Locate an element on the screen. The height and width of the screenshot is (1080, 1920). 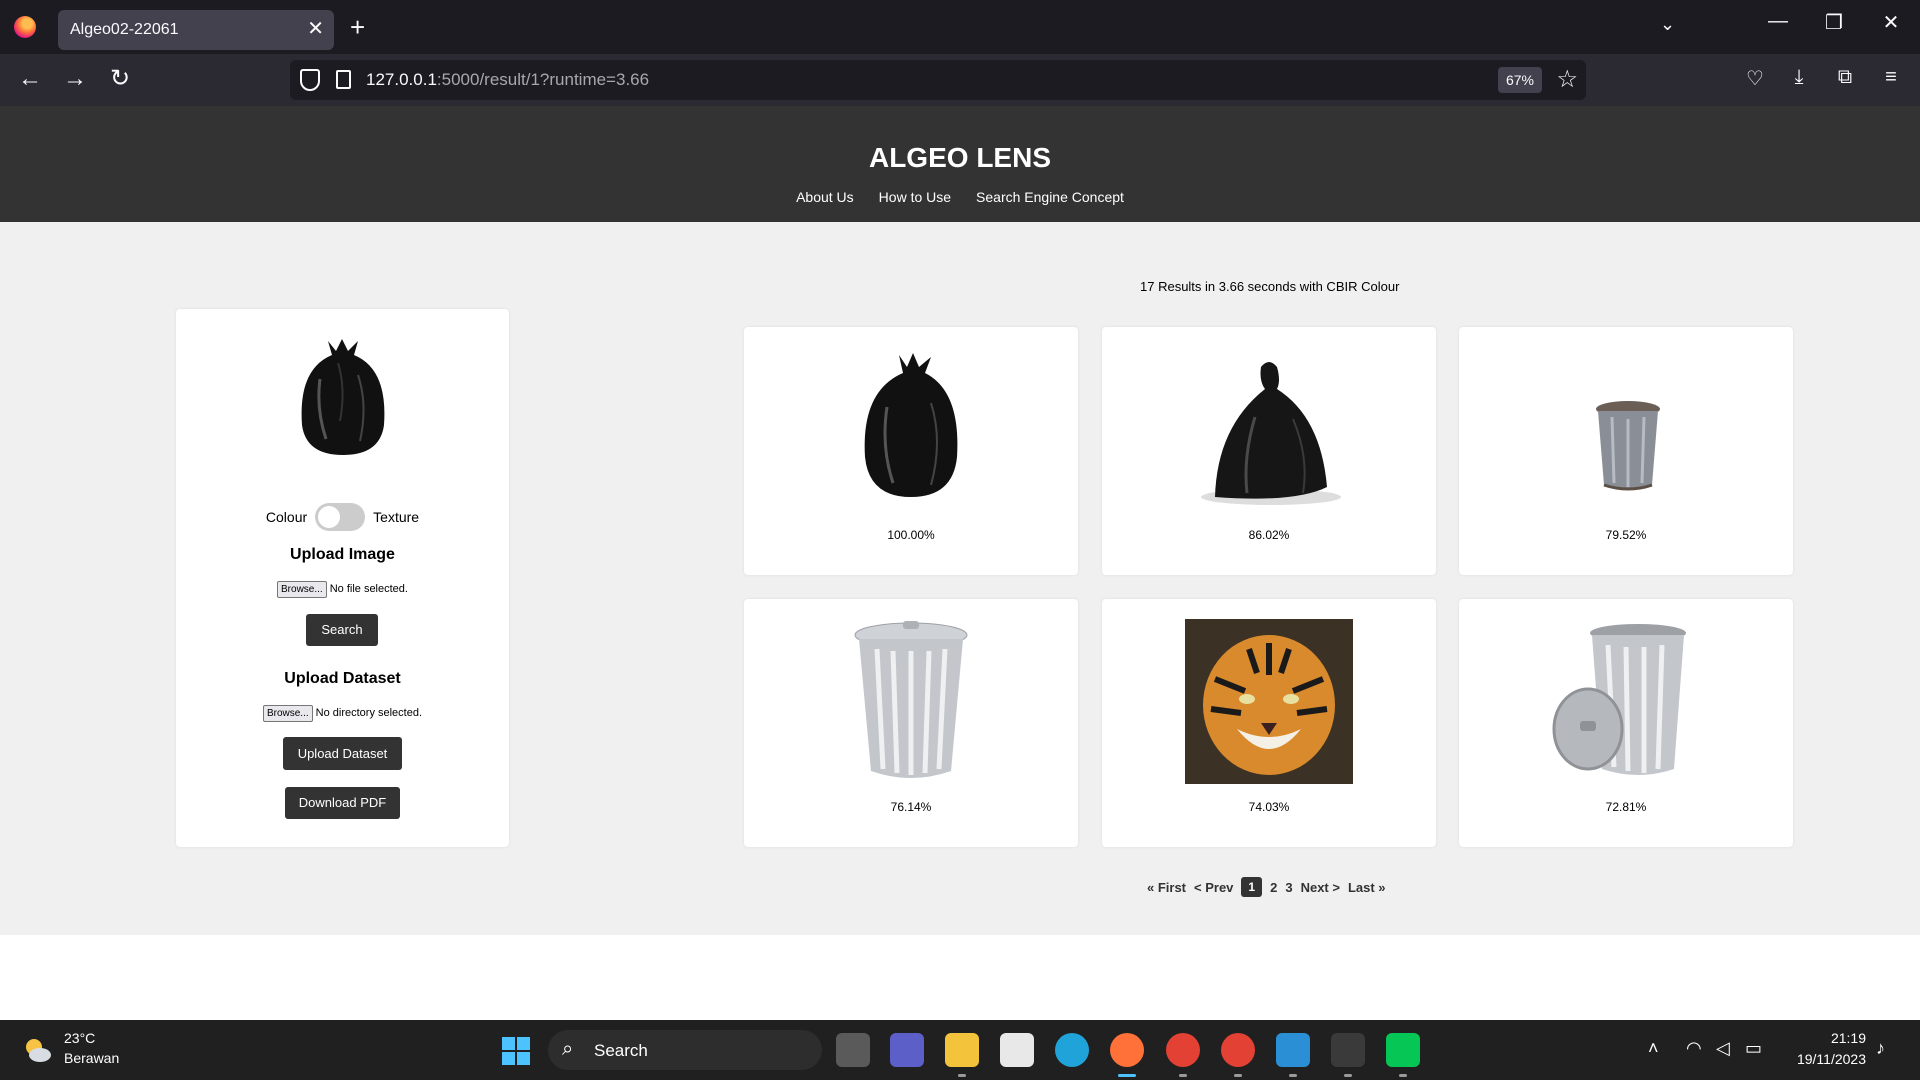
toggle-label-texture: Texture is located at coordinates (396, 517).